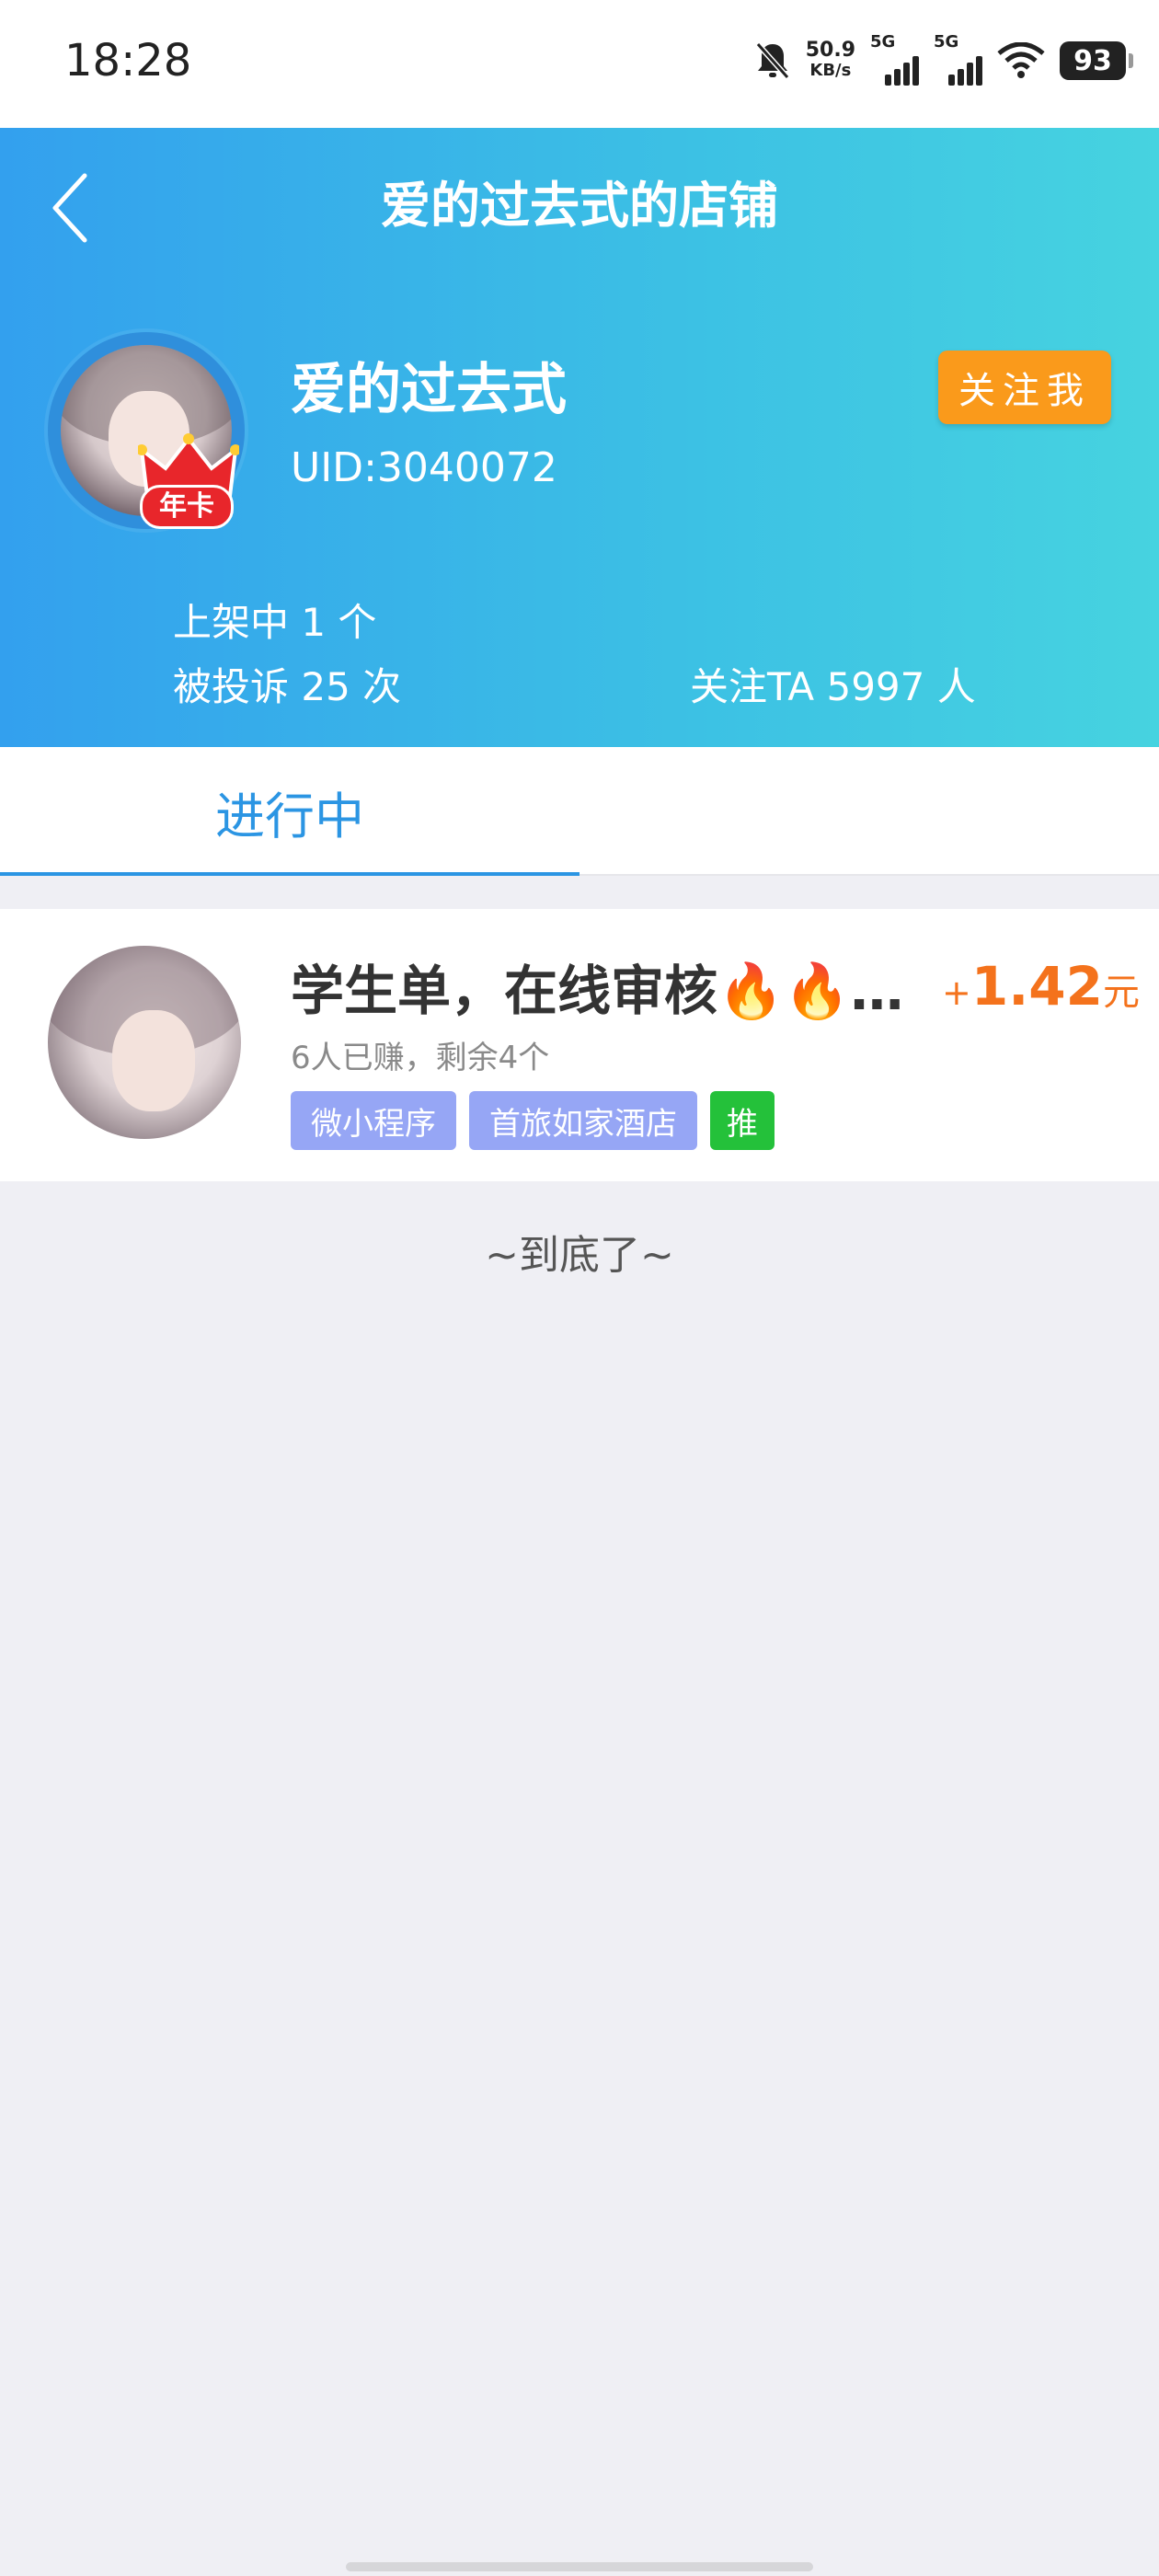 The height and width of the screenshot is (2576, 1159). What do you see at coordinates (128, 60) in the screenshot?
I see `status-time: 18:28` at bounding box center [128, 60].